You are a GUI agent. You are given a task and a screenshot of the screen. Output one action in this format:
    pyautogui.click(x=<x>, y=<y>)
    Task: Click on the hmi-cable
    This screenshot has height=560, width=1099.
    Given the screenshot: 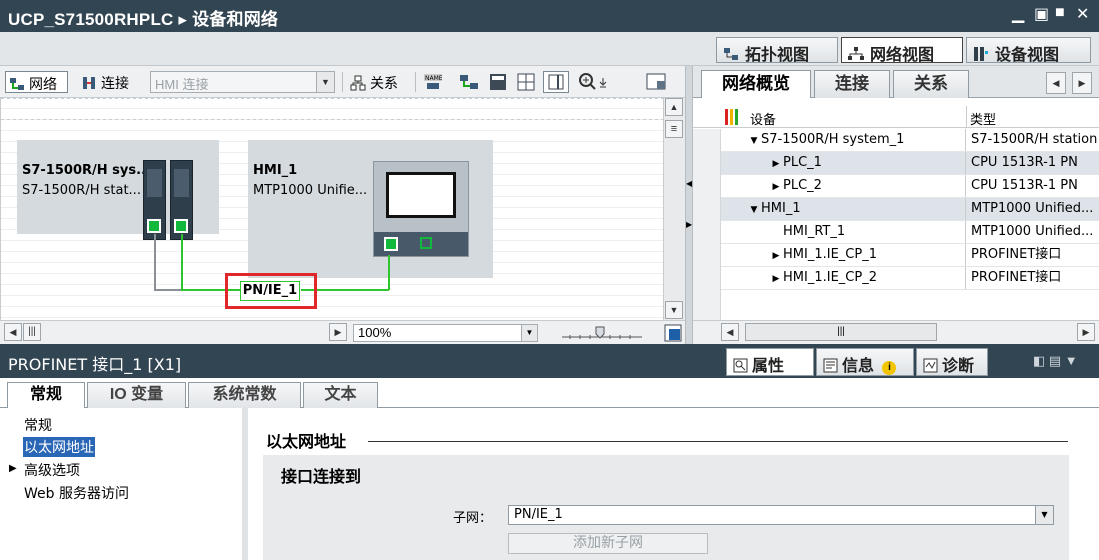 What is the action you would take?
    pyautogui.click(x=389, y=272)
    